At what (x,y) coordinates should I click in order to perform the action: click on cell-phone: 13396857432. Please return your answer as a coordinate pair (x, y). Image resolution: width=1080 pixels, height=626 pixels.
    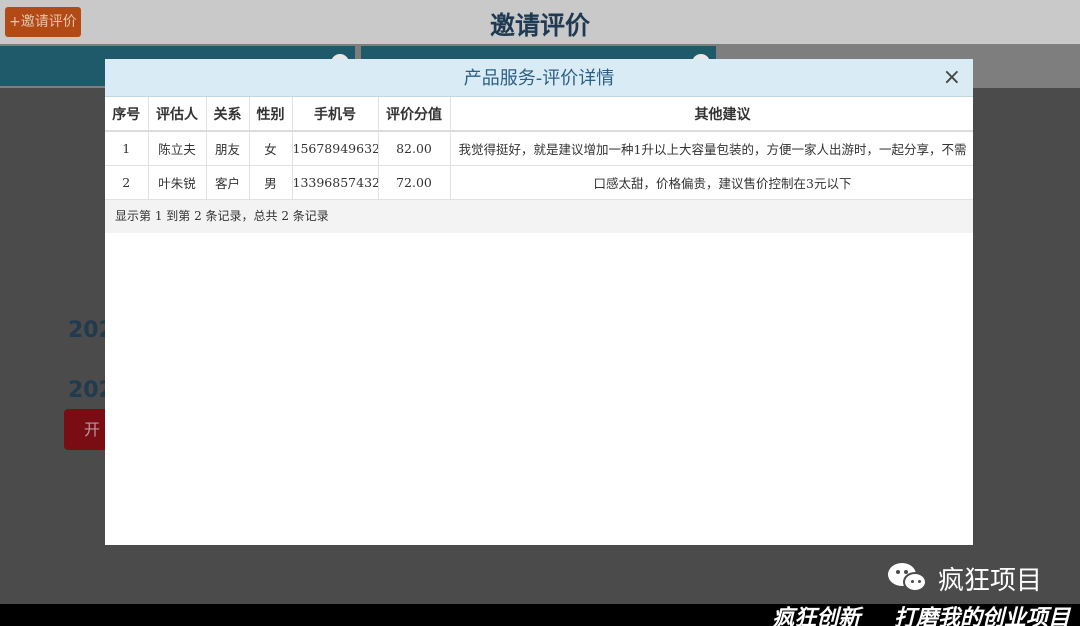
    Looking at the image, I should click on (335, 182).